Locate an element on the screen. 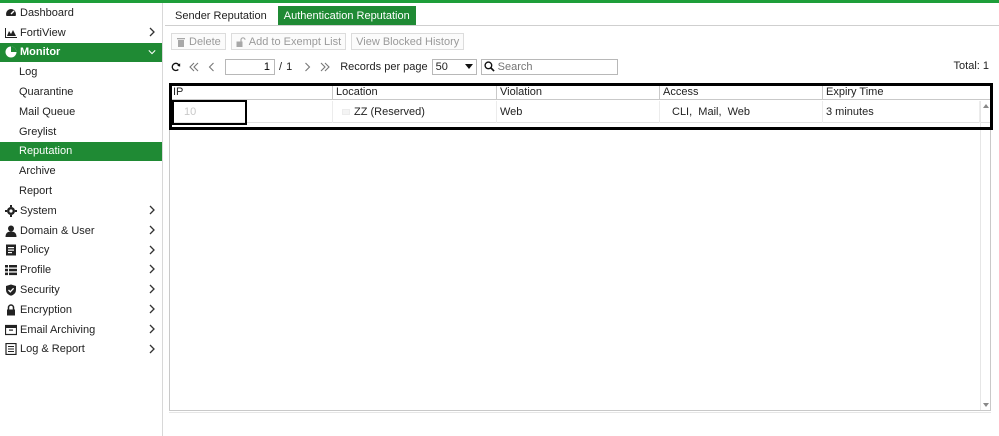 The width and height of the screenshot is (999, 436). profile-icon is located at coordinates (10, 270).